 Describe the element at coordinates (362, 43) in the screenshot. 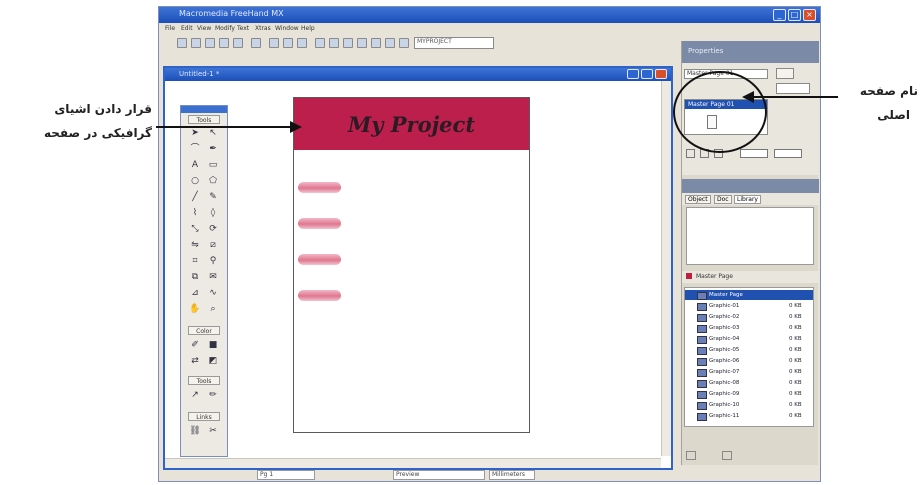

I see `transform-icon` at that location.